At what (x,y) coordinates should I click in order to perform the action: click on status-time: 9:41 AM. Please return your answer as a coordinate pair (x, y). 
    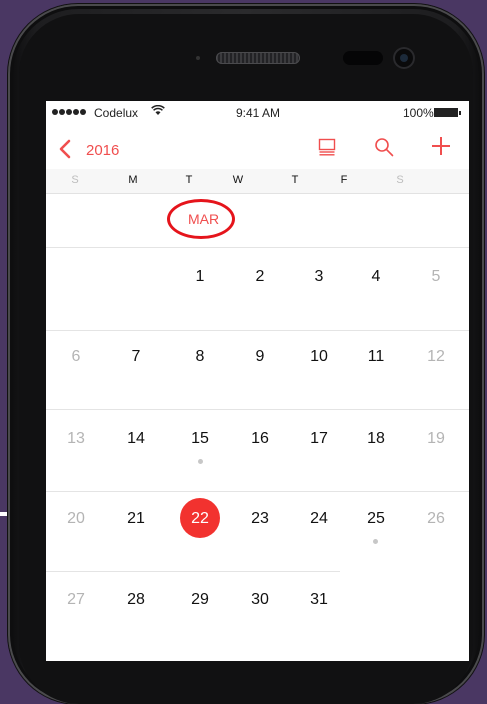
    Looking at the image, I should click on (258, 113).